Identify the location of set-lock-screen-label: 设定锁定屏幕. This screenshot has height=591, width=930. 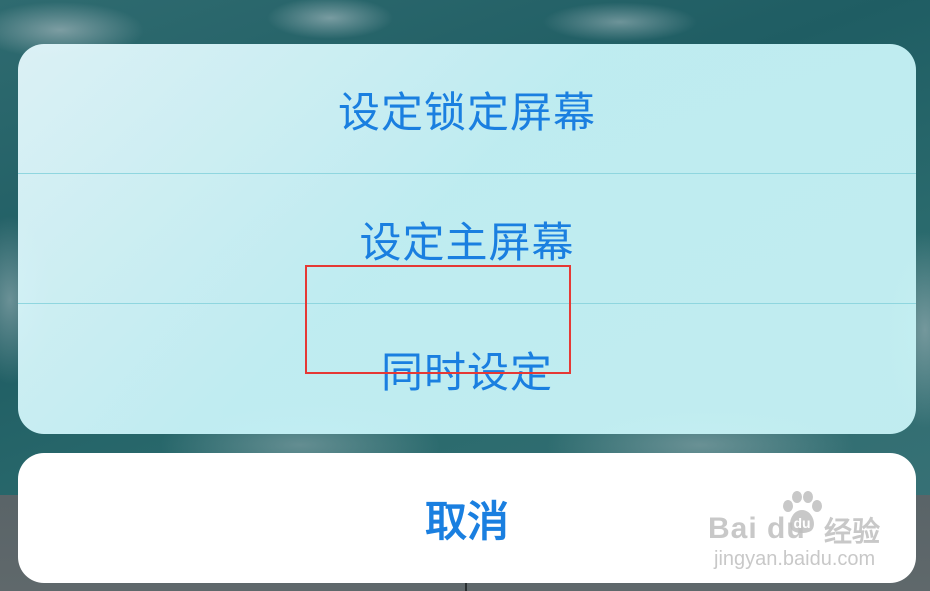
(466, 112).